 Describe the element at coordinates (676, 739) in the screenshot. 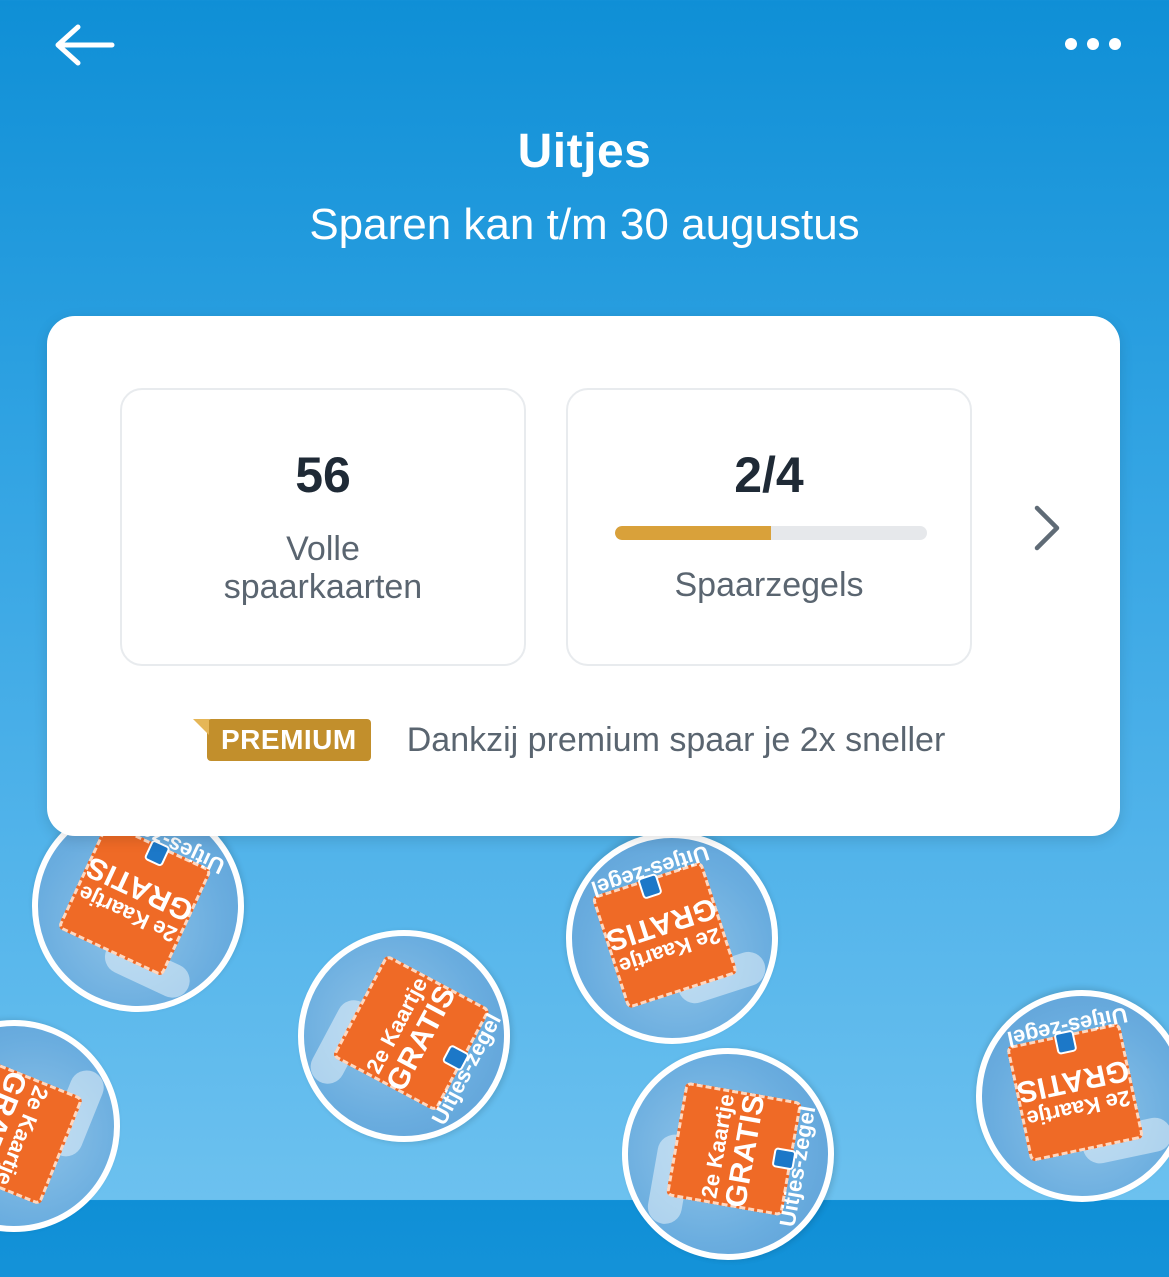

I see `premium-text: Dankzij premium spaar je 2x sneller` at that location.